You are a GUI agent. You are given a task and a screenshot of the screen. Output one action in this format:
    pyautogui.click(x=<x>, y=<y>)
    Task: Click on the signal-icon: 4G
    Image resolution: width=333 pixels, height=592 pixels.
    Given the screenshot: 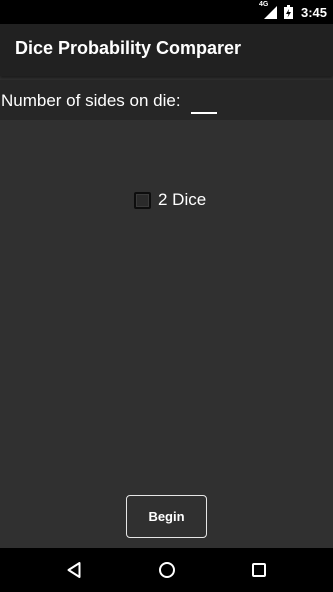 What is the action you would take?
    pyautogui.click(x=268, y=10)
    